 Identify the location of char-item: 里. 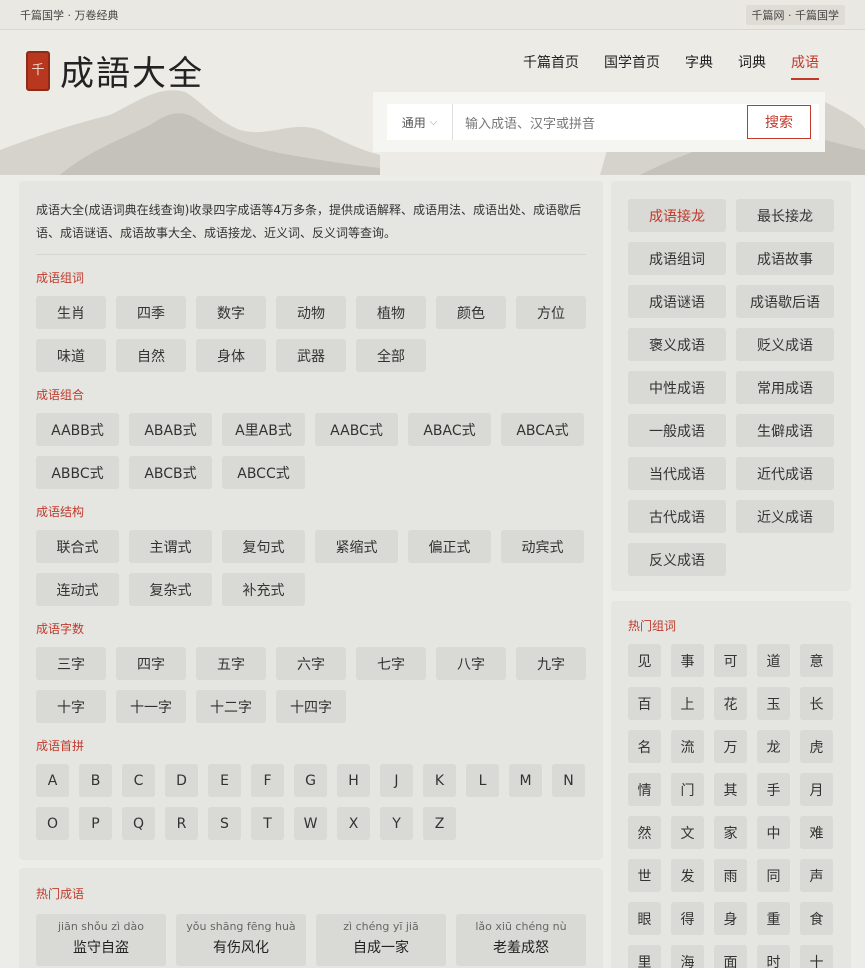
(644, 956).